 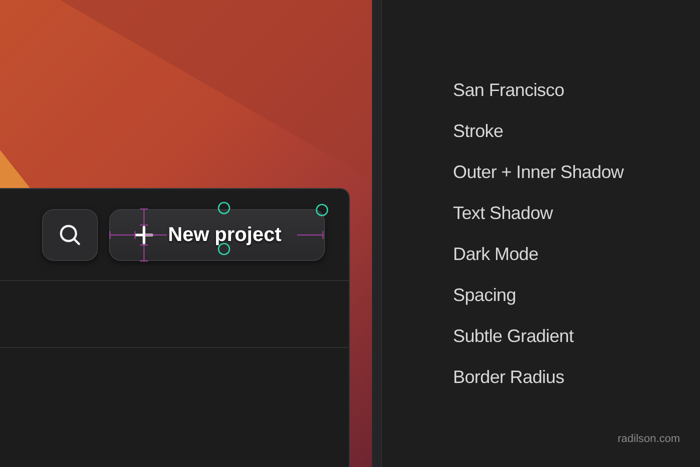 I want to click on credit-text: radilson.com, so click(x=649, y=439).